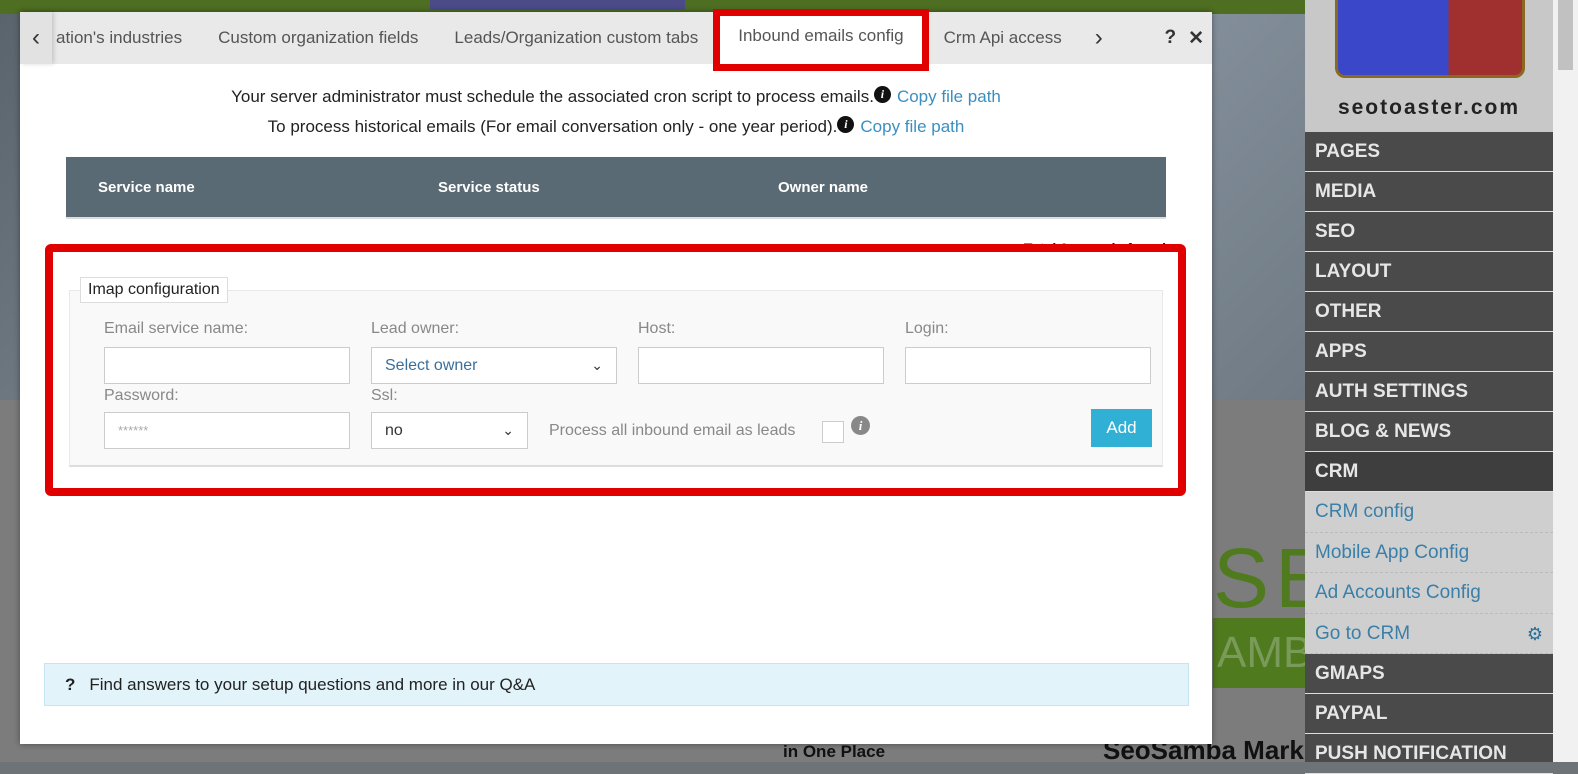  I want to click on sidebar-item-layout: LAYOUT, so click(1429, 272).